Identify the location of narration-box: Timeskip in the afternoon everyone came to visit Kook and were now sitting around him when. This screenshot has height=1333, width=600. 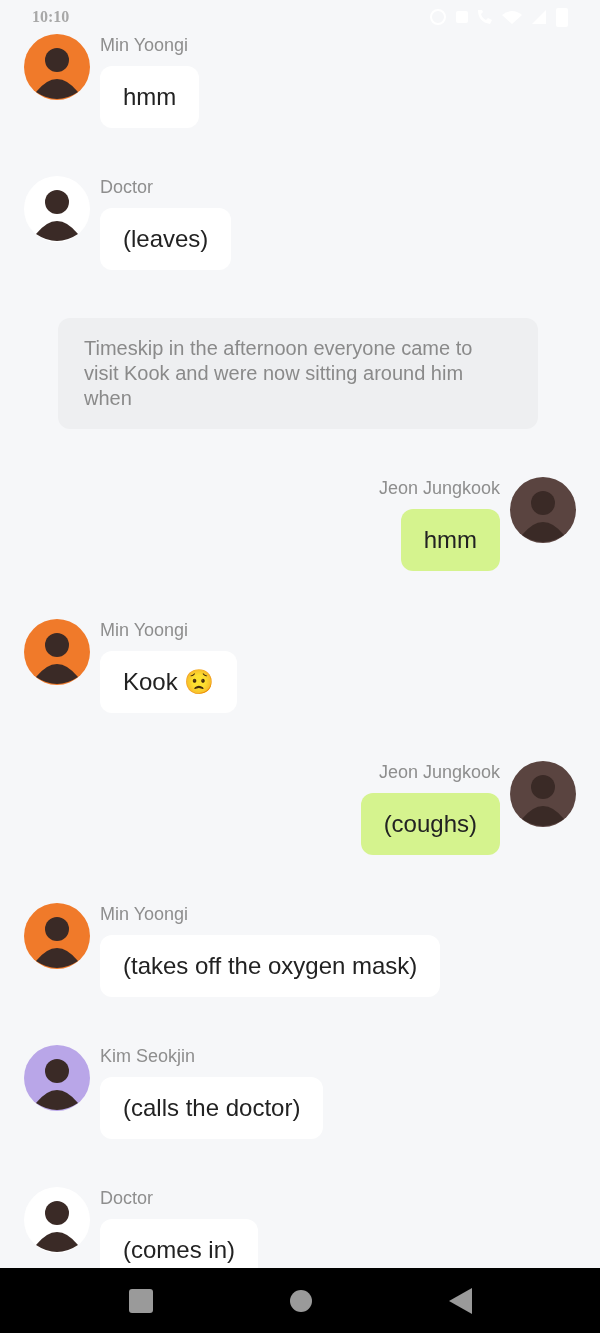
(298, 373).